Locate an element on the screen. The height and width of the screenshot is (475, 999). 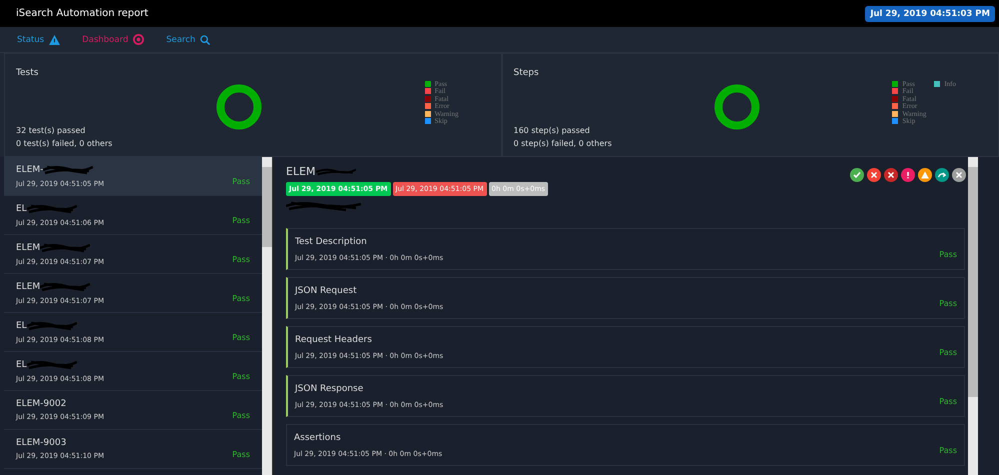
step-title: Test Description is located at coordinates (331, 241).